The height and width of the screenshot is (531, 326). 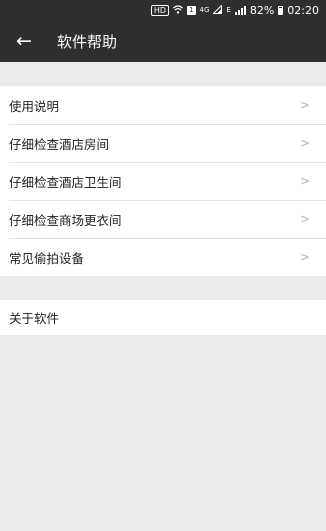 What do you see at coordinates (160, 10) in the screenshot?
I see `hd-badge: HD` at bounding box center [160, 10].